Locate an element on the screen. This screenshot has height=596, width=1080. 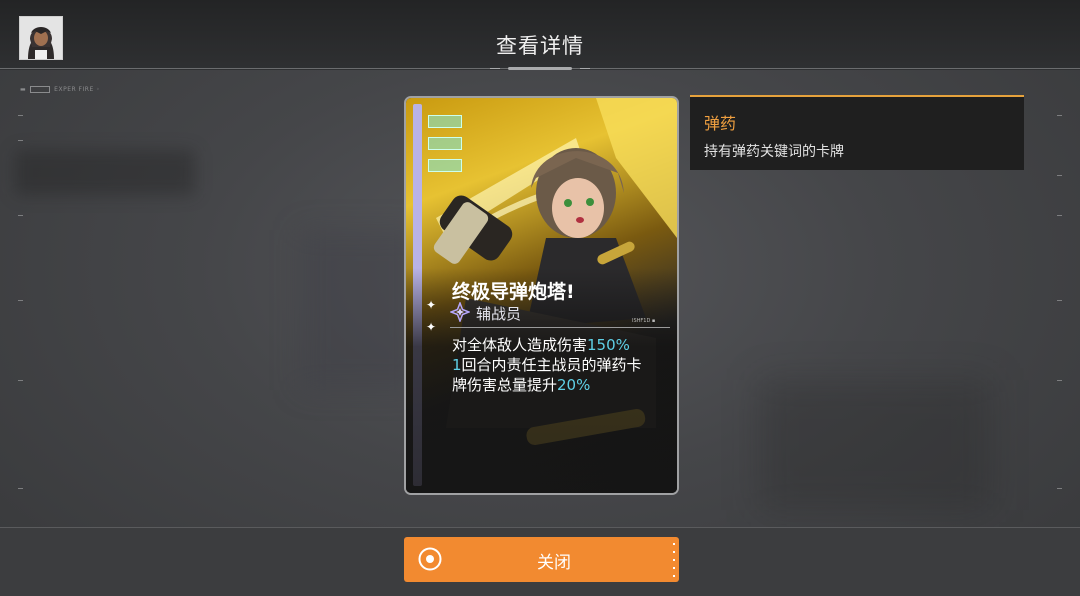
close-button: 关闭 is located at coordinates (541, 559).